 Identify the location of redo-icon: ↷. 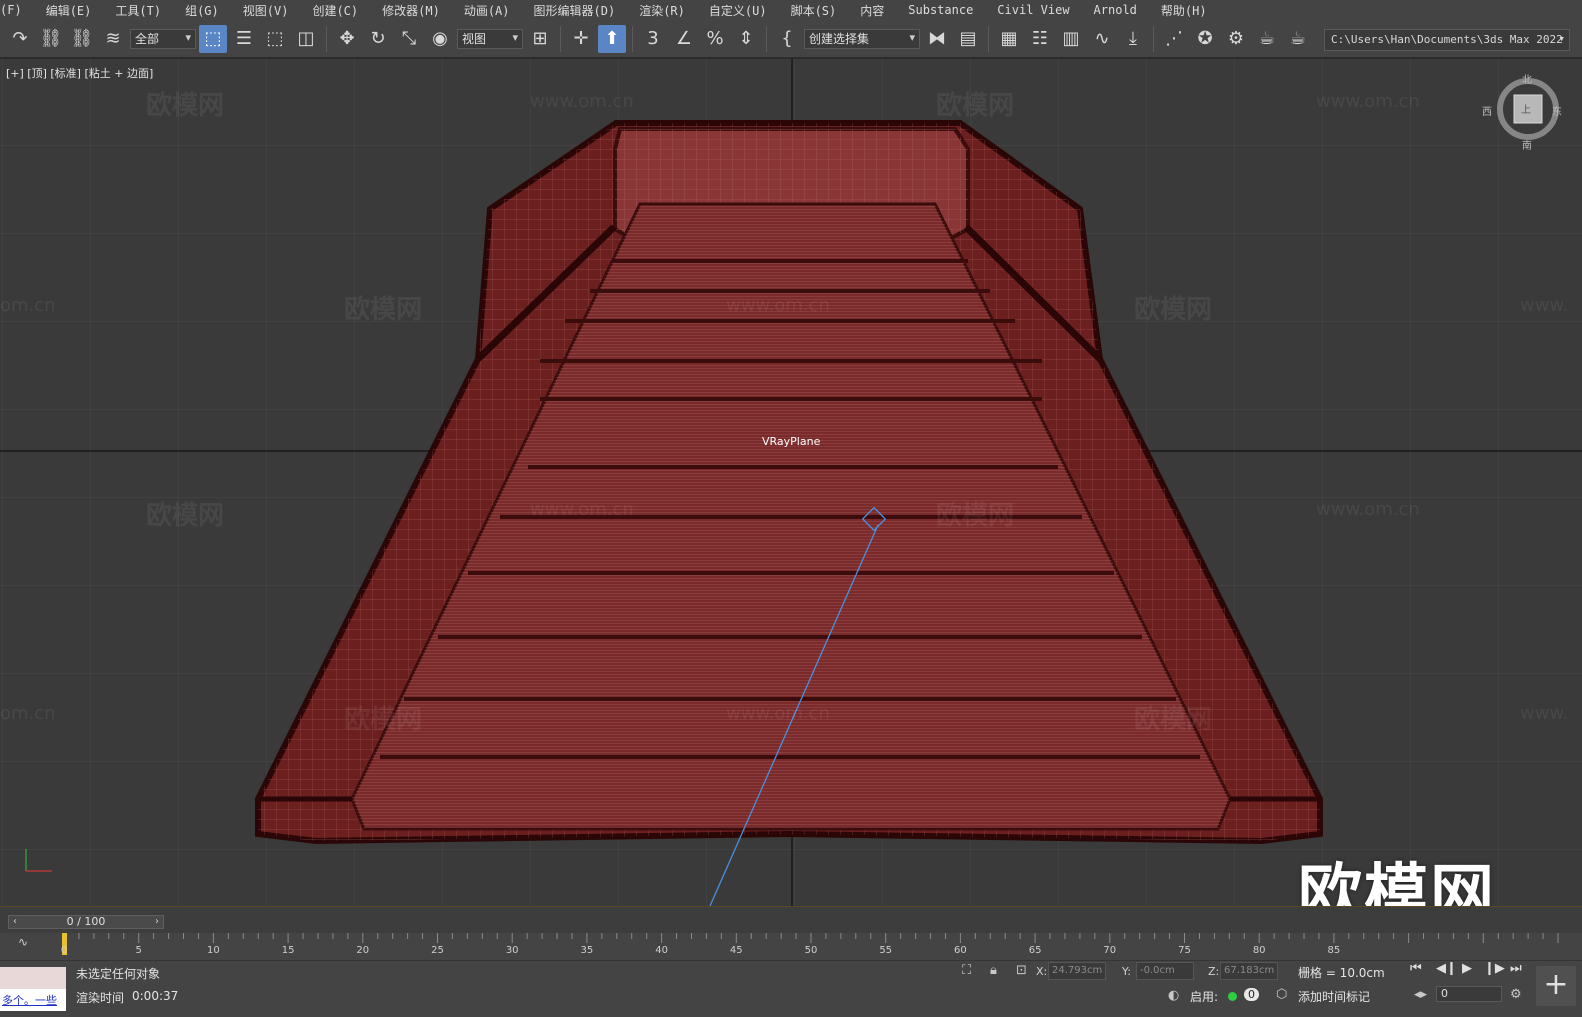
(20, 39).